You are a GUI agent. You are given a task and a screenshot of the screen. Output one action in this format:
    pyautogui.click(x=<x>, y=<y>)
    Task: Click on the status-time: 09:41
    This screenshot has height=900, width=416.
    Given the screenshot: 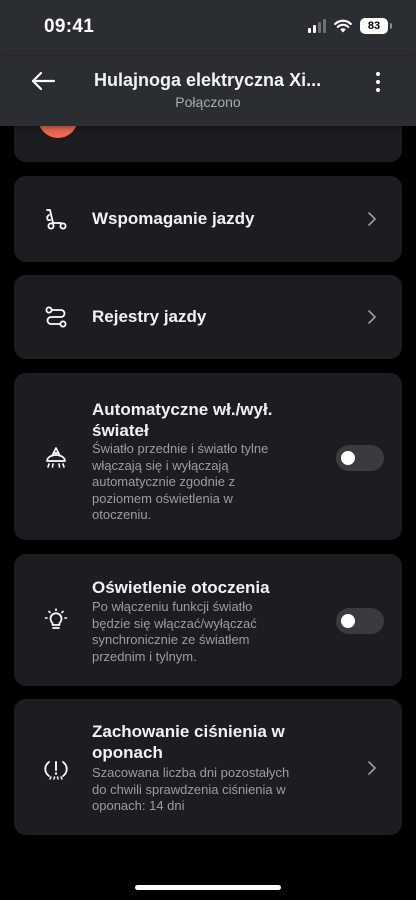 What is the action you would take?
    pyautogui.click(x=69, y=26)
    